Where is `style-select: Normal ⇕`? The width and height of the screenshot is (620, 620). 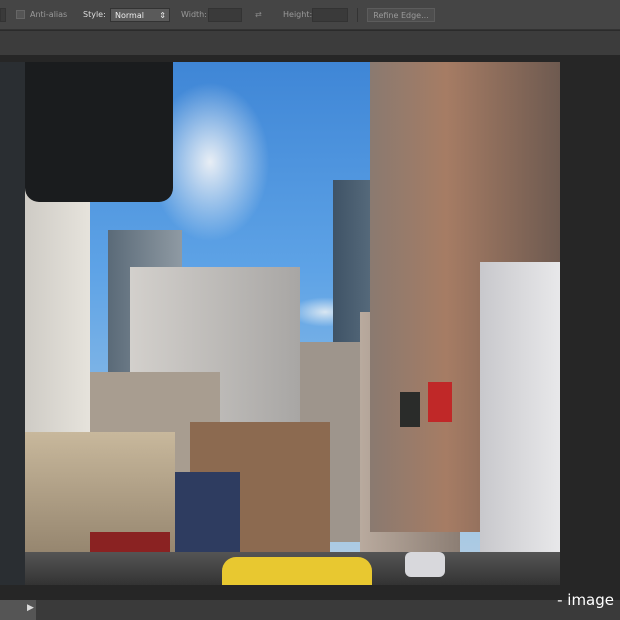 style-select: Normal ⇕ is located at coordinates (140, 15).